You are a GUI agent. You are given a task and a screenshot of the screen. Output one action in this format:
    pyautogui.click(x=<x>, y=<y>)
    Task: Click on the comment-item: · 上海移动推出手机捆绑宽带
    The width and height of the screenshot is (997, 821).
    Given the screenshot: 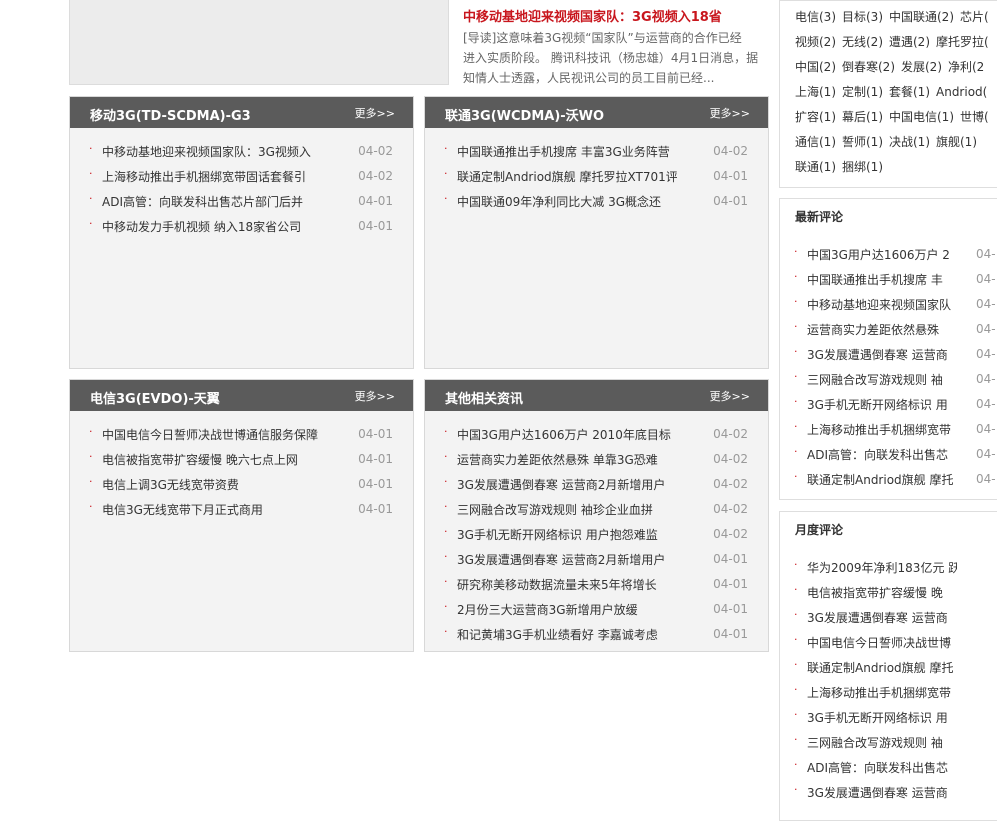 What is the action you would take?
    pyautogui.click(x=888, y=695)
    